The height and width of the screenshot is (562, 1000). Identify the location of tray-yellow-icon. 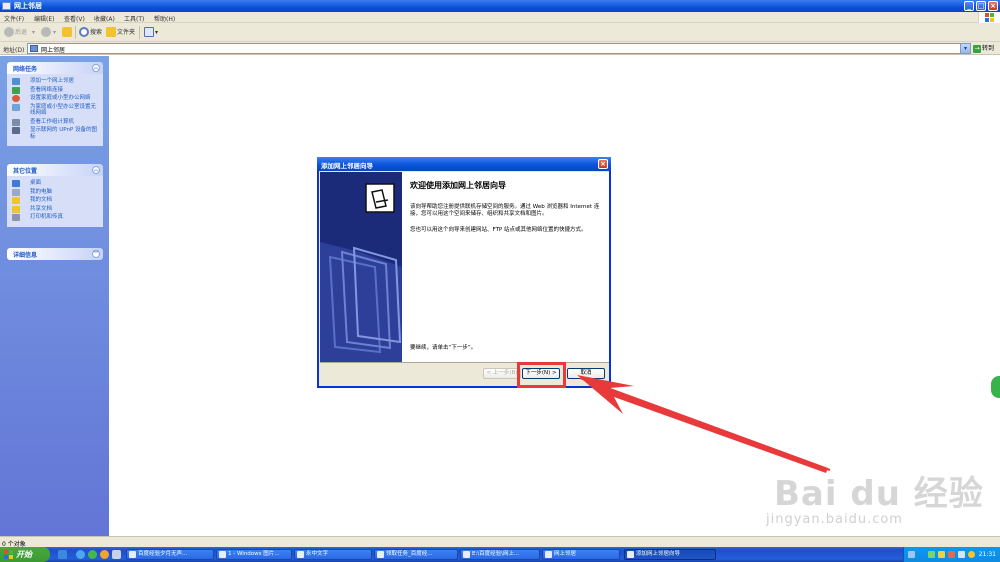
(941, 554).